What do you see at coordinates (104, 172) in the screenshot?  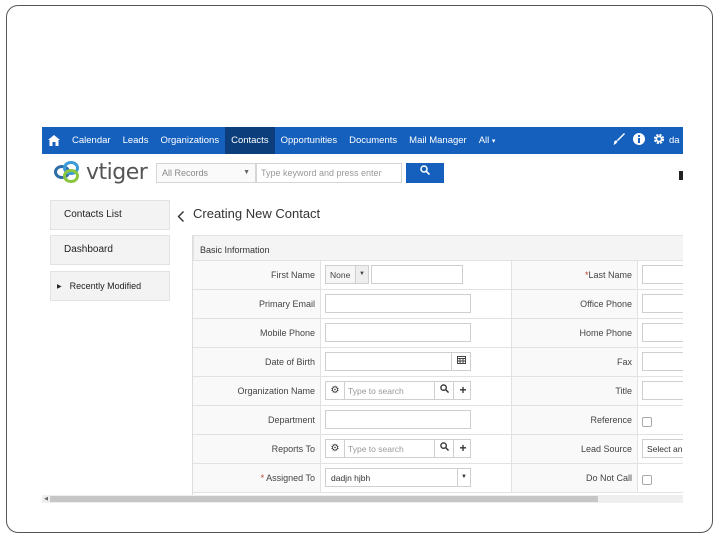 I see `vtiger-logo: vtiger` at bounding box center [104, 172].